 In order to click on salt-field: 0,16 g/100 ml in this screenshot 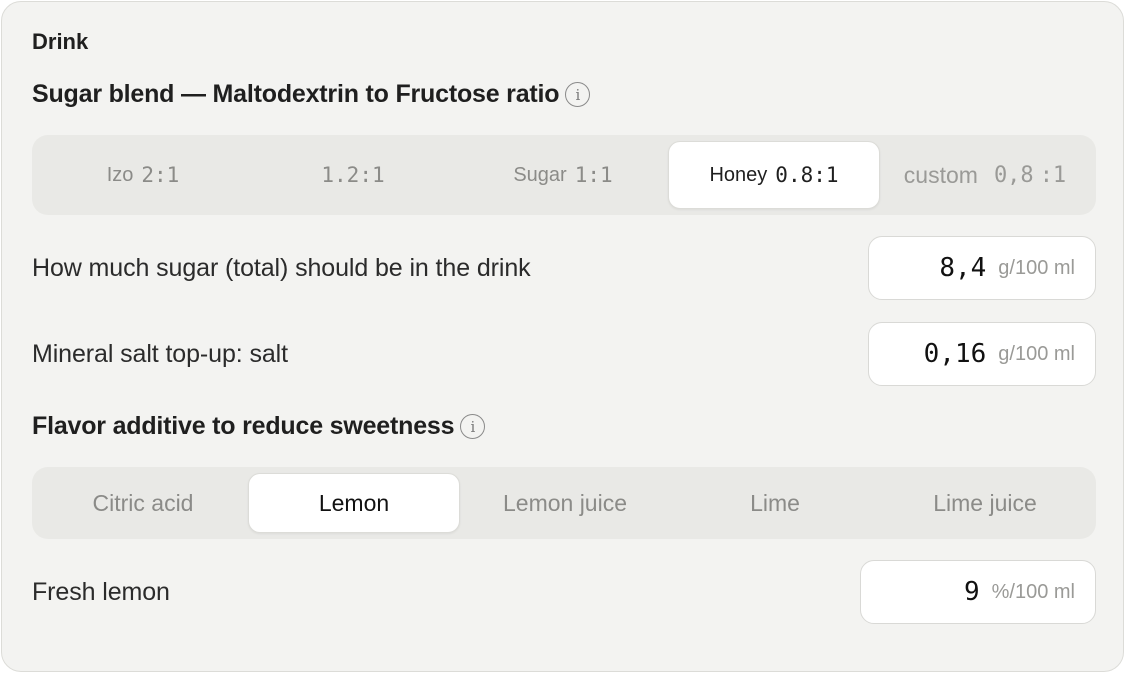, I will do `click(982, 354)`.